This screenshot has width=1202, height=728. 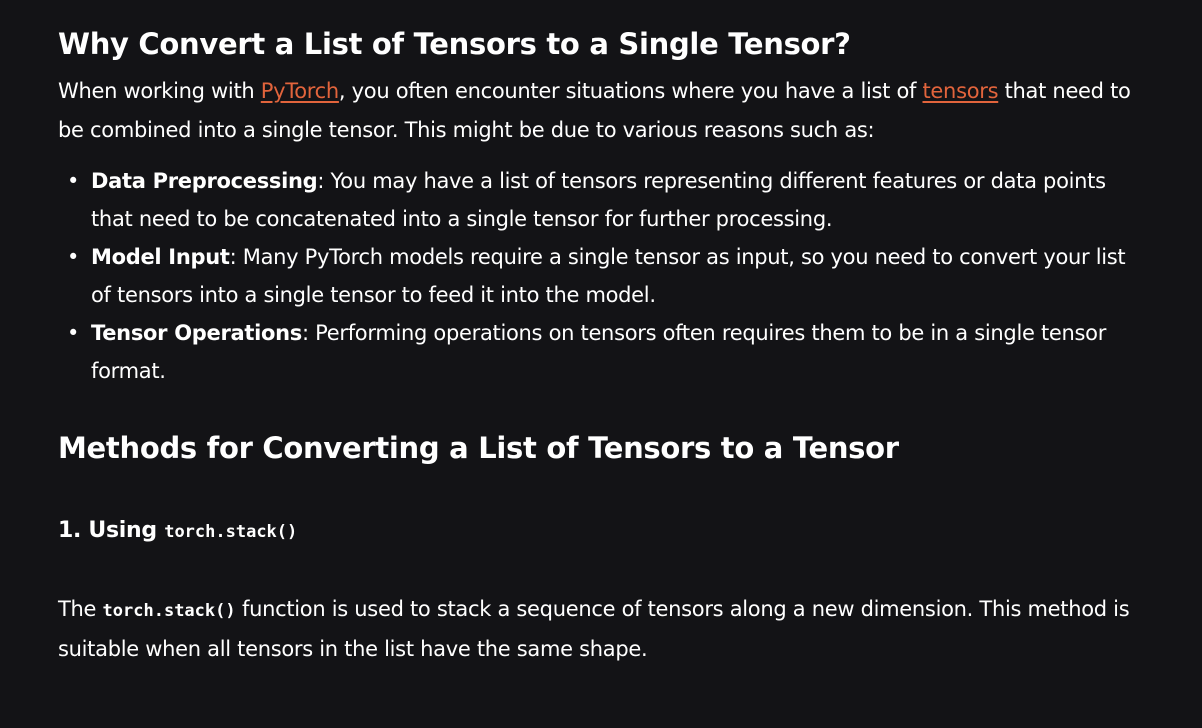 What do you see at coordinates (300, 91) in the screenshot?
I see `pytorch-link: PyTorch` at bounding box center [300, 91].